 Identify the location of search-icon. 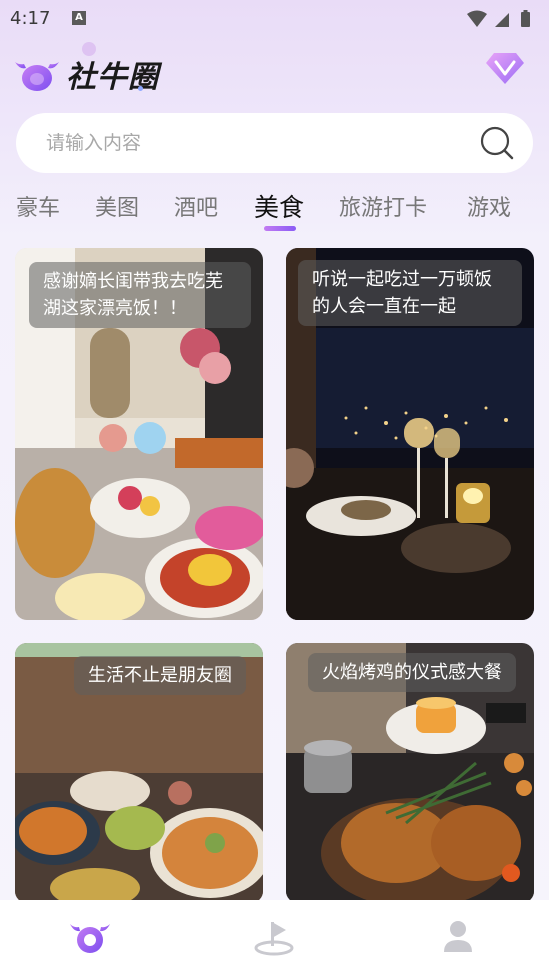
(497, 143).